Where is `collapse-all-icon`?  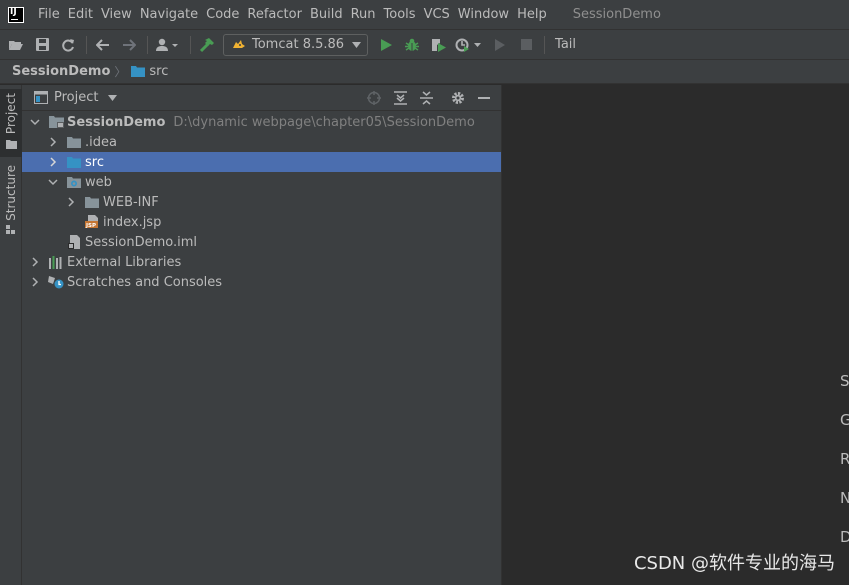 collapse-all-icon is located at coordinates (426, 98).